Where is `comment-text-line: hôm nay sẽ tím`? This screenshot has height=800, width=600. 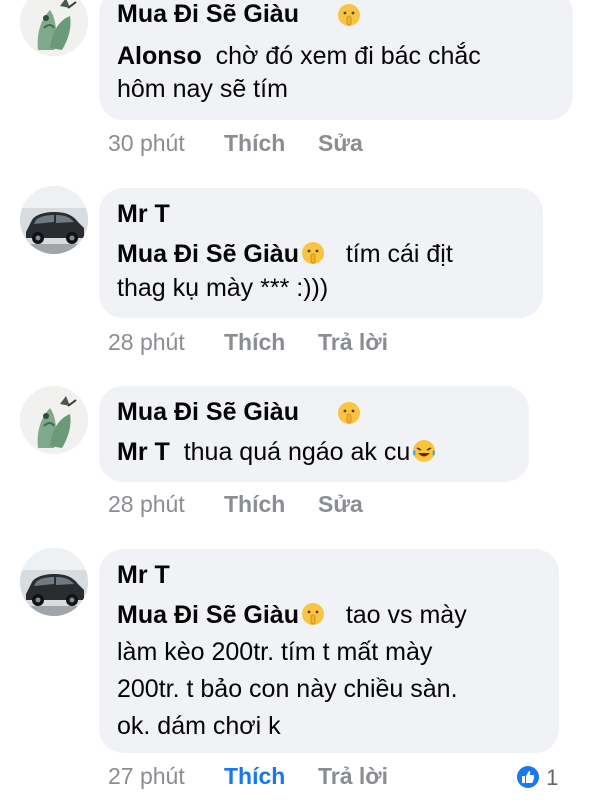
comment-text-line: hôm nay sẽ tím is located at coordinates (202, 89).